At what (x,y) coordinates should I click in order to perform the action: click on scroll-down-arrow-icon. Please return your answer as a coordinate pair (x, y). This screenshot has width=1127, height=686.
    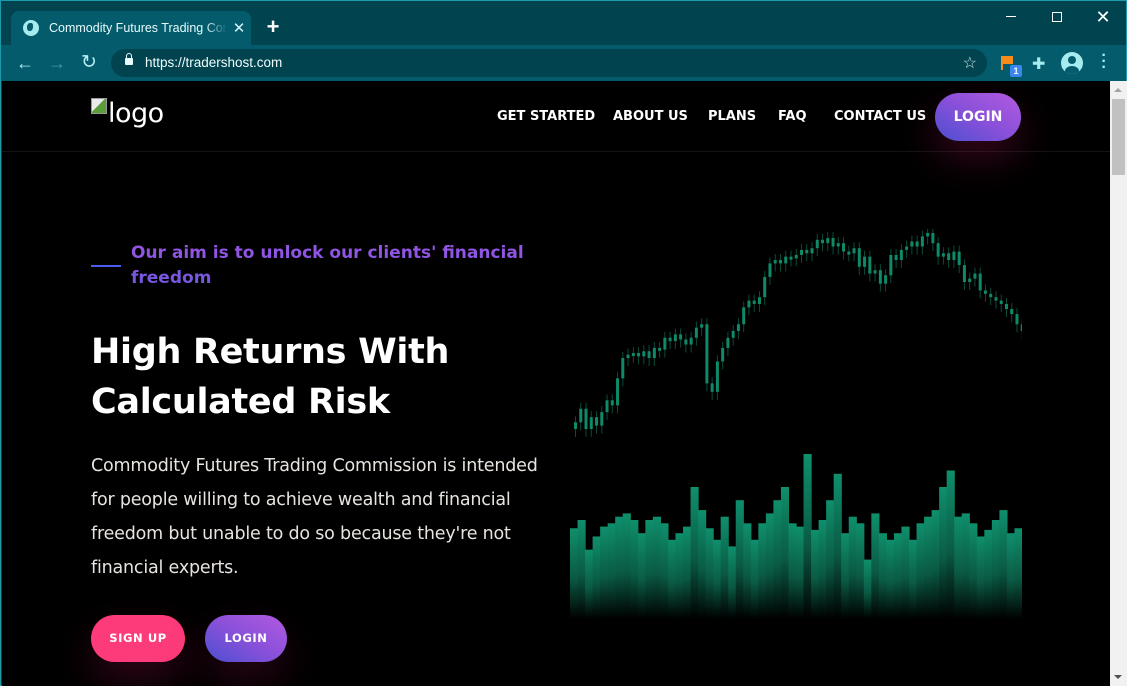
    Looking at the image, I should click on (1118, 677).